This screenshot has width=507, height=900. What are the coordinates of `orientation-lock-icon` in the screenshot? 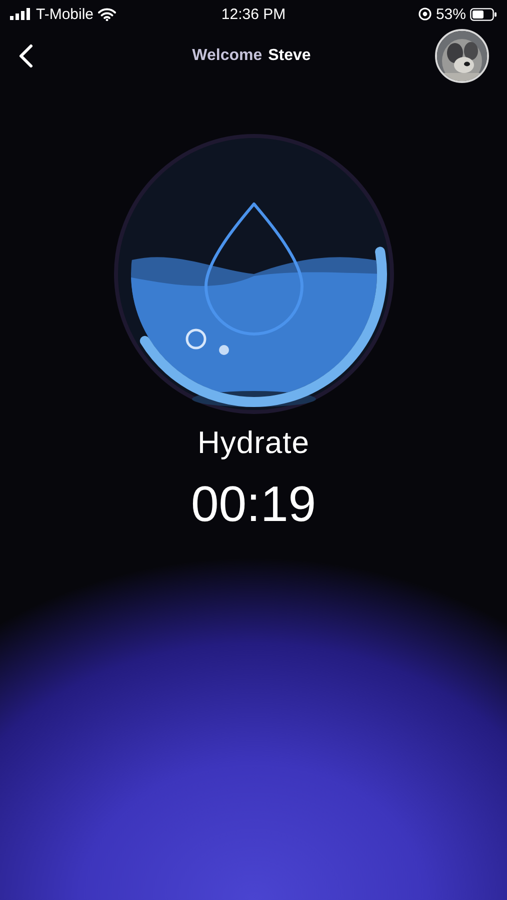 It's located at (425, 14).